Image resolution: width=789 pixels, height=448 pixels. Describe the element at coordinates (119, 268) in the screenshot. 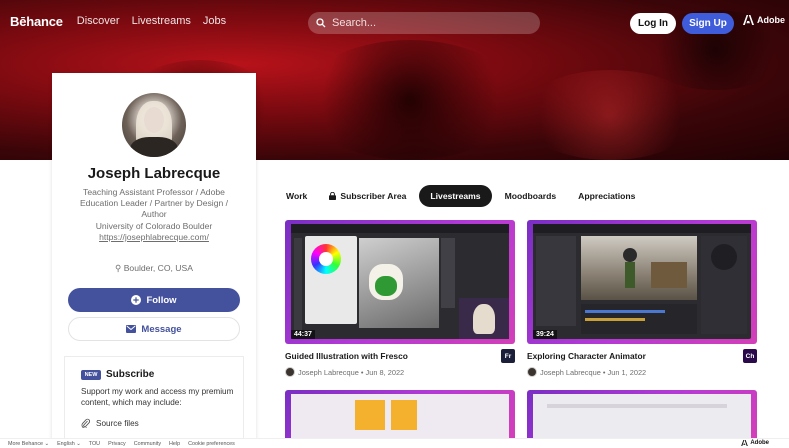

I see `location-pin-icon: ⚲` at that location.